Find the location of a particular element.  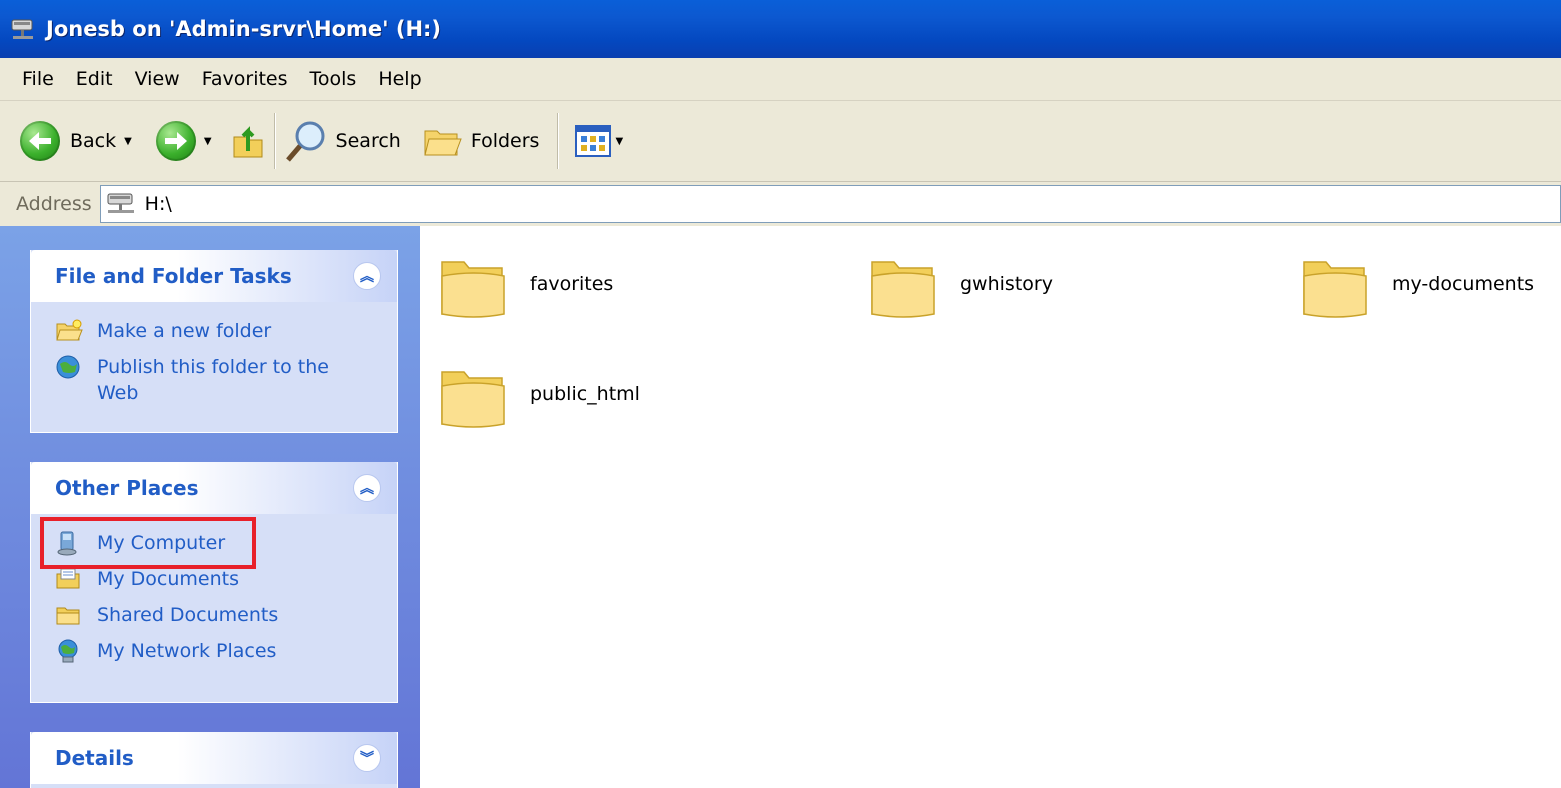

menu-edit: Edit is located at coordinates (94, 79).